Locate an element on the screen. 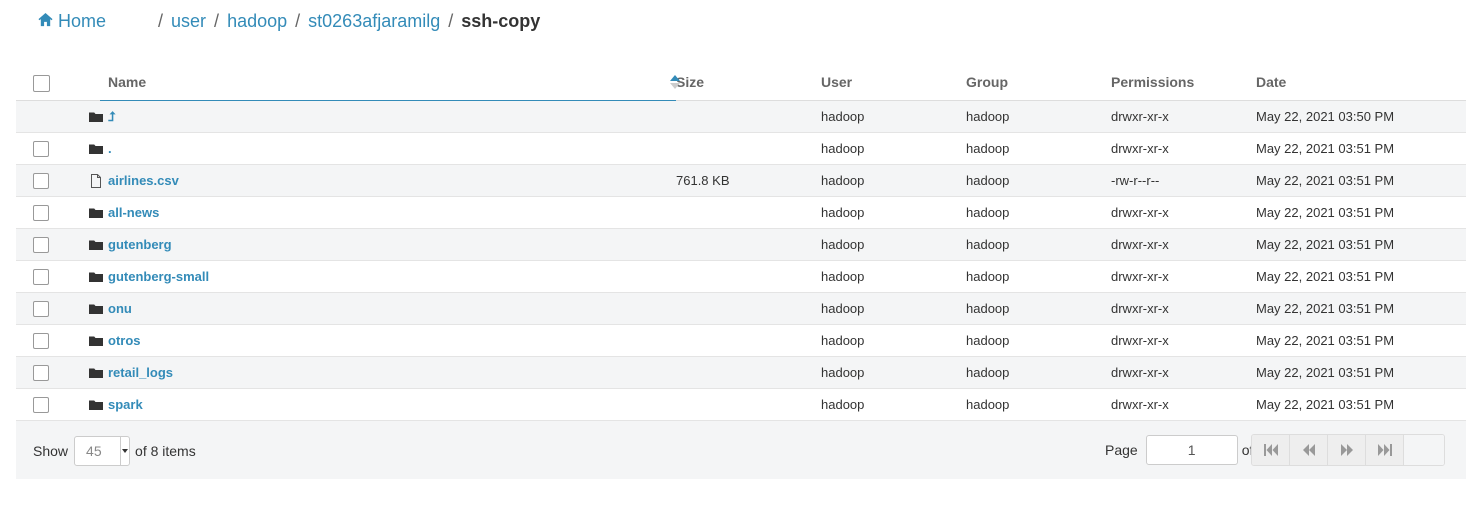  row-date-cell: May 22, 2021 03:50 PM is located at coordinates (1361, 116).